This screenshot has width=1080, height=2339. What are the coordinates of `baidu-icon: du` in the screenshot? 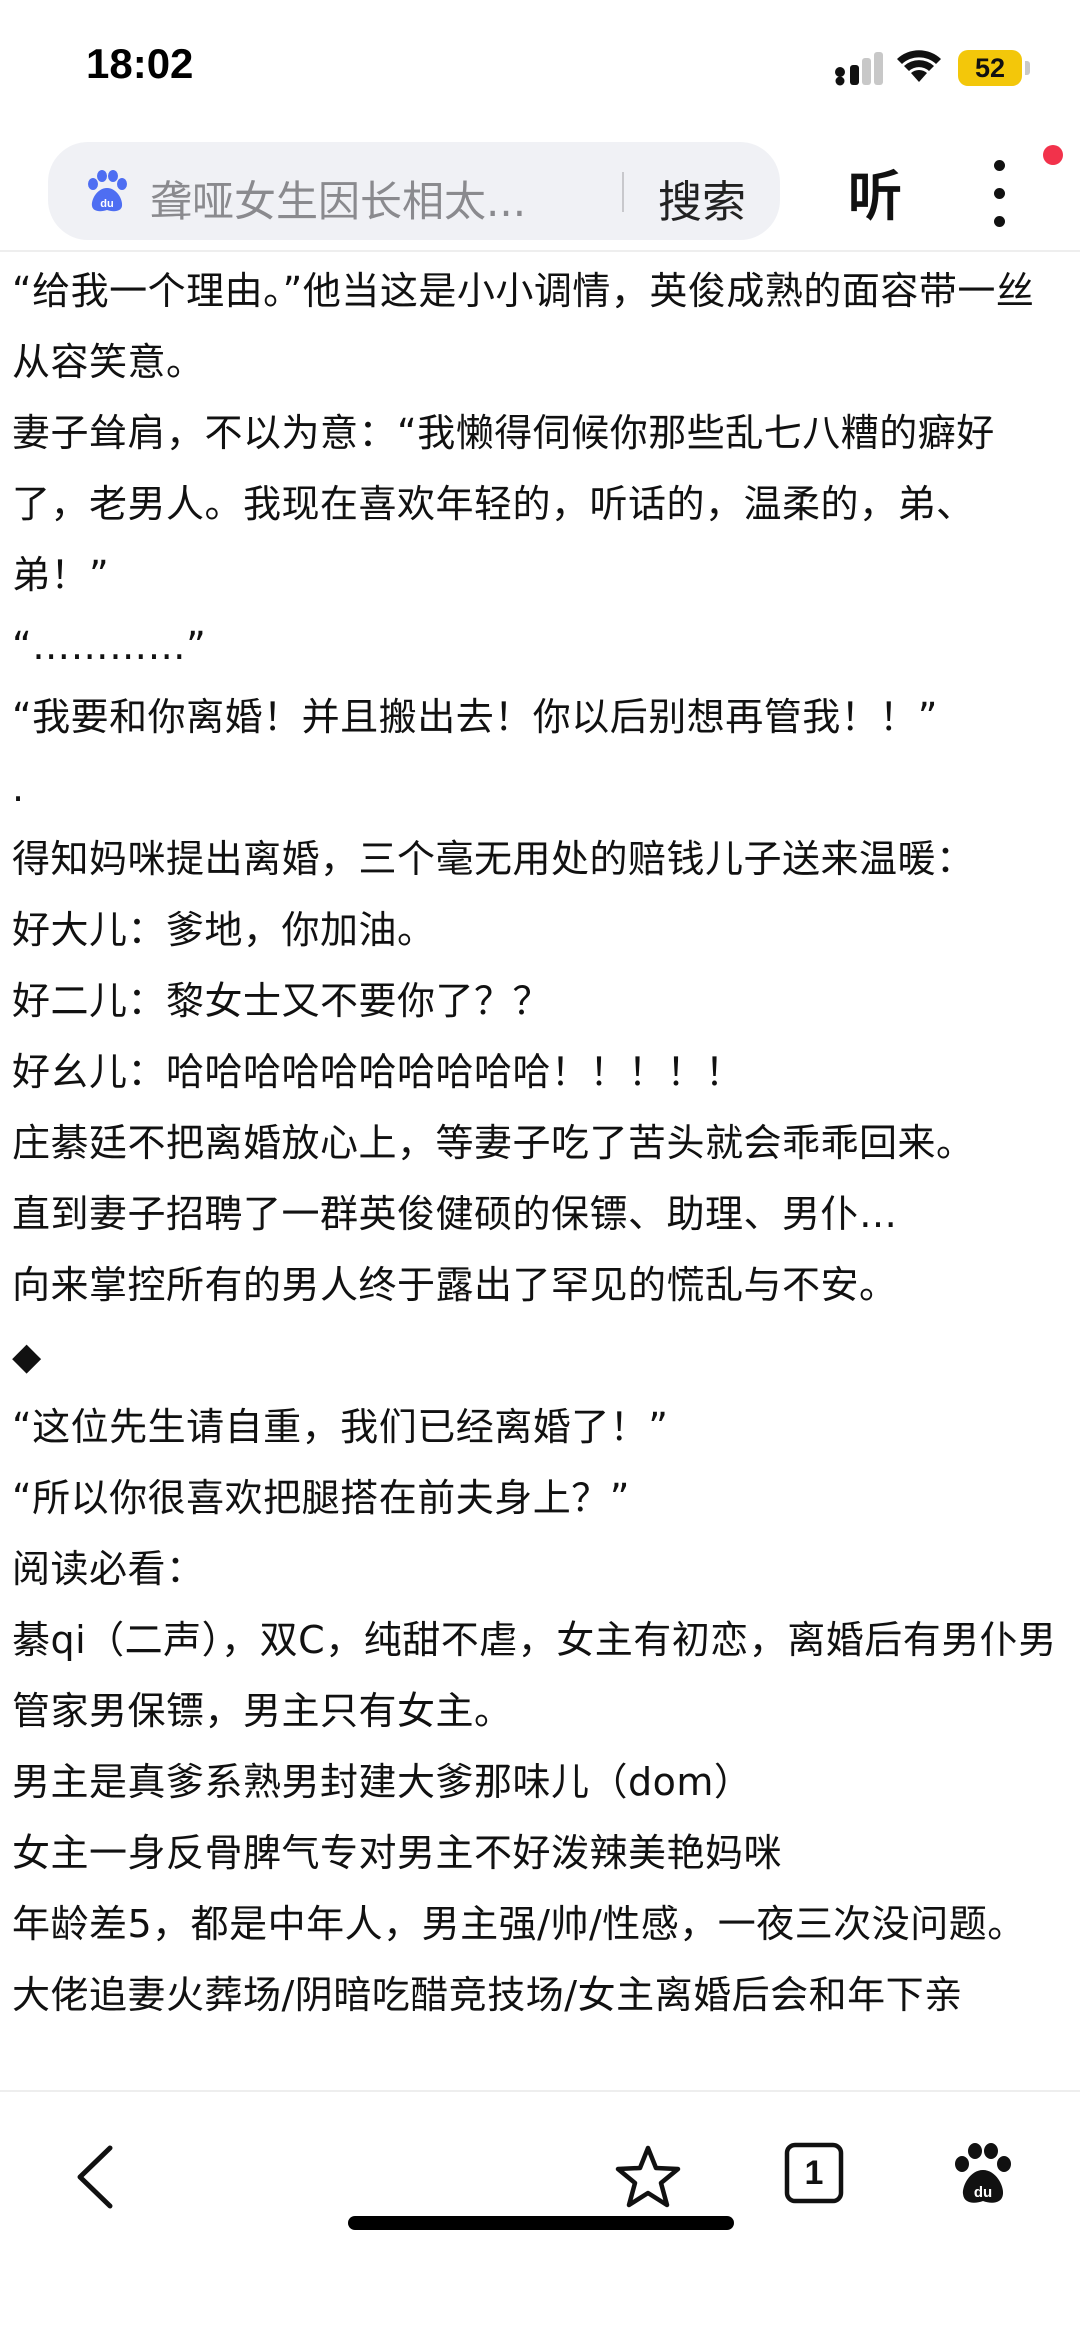 It's located at (983, 2175).